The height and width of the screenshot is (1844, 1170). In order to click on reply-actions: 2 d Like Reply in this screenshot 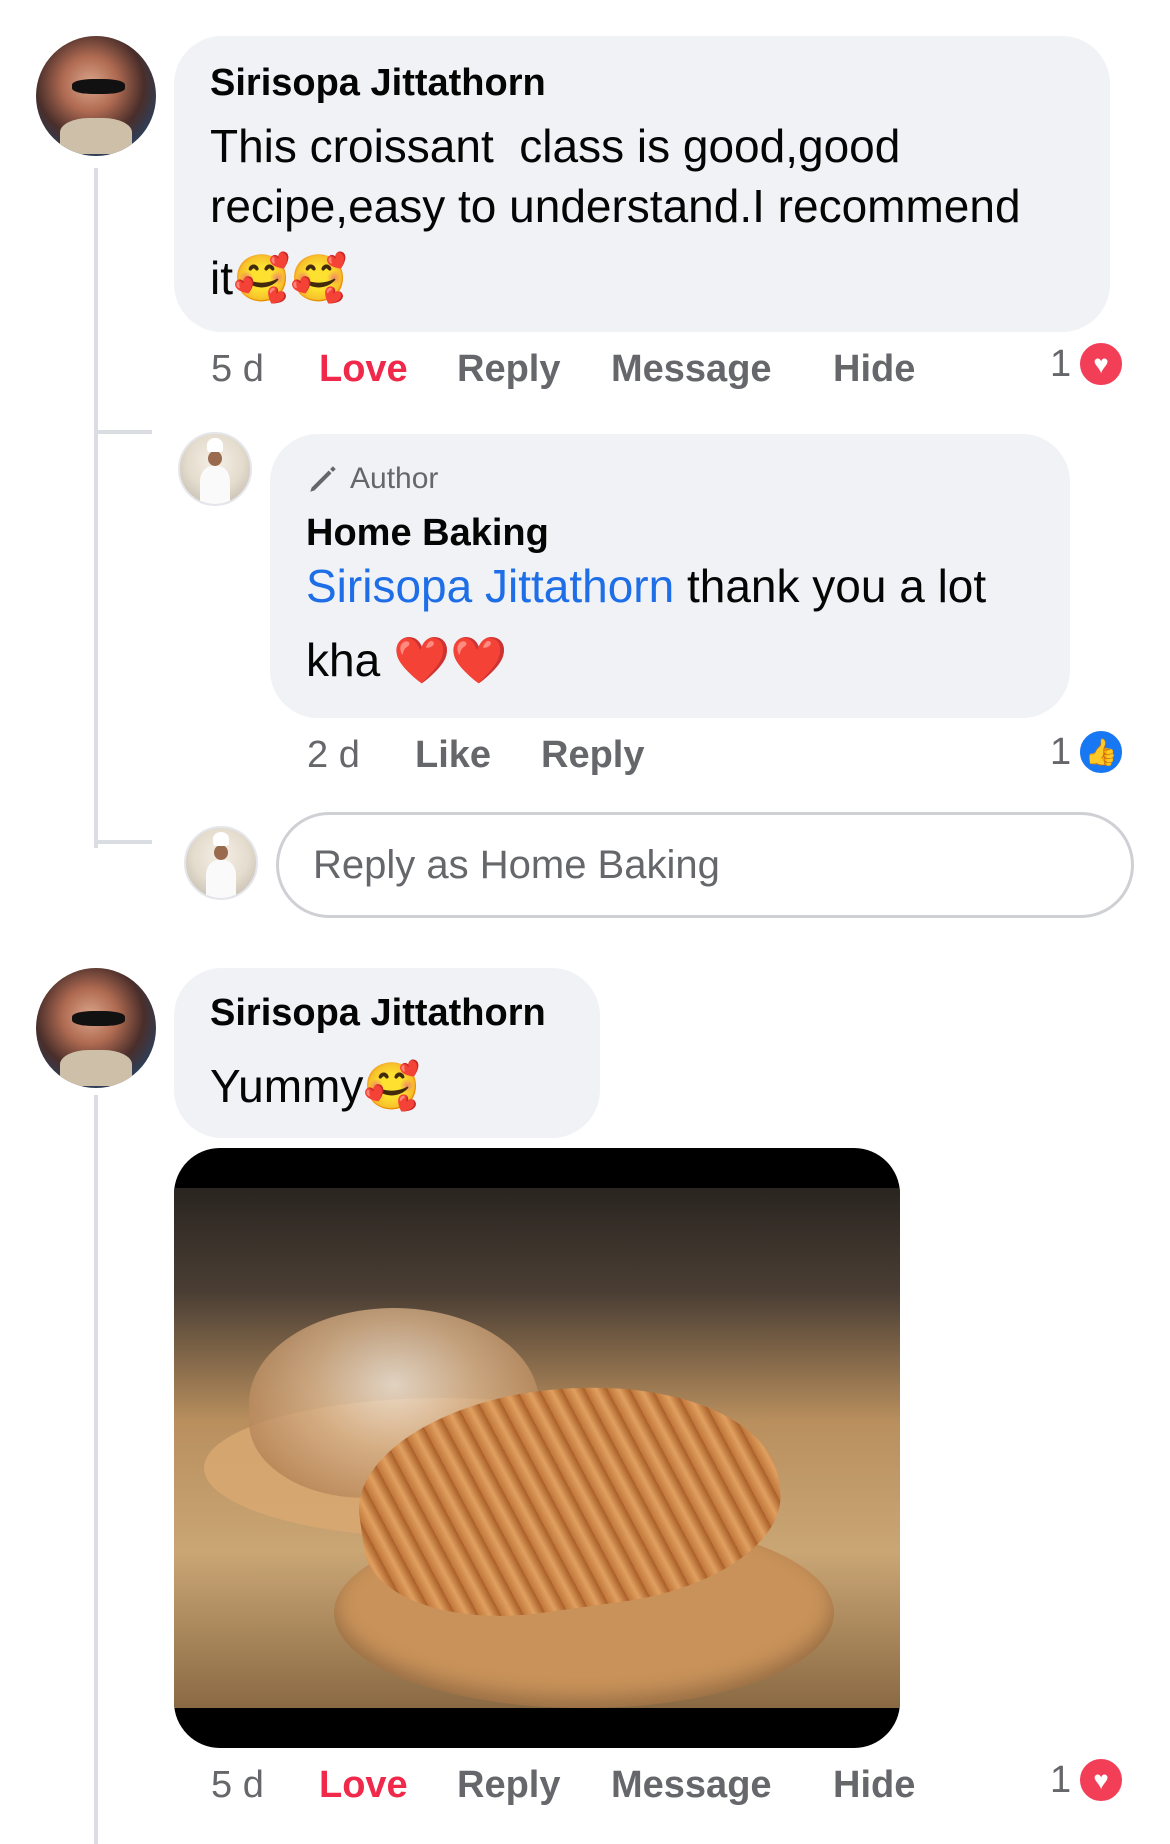, I will do `click(507, 757)`.